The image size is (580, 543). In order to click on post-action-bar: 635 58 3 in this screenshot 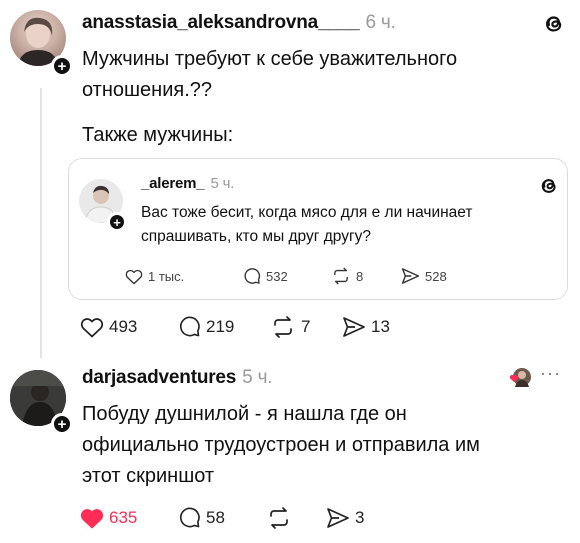, I will do `click(233, 517)`.